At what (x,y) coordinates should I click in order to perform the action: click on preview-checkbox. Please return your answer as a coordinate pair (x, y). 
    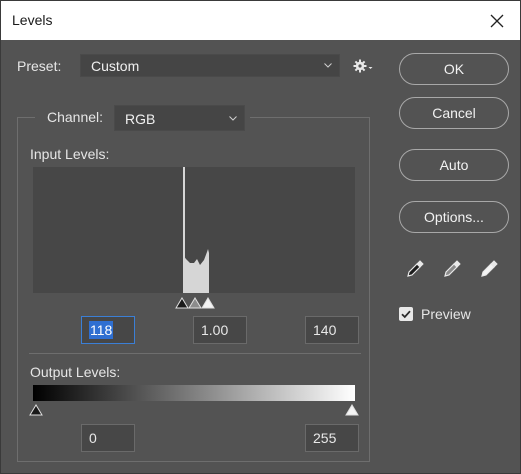
    Looking at the image, I should click on (406, 314).